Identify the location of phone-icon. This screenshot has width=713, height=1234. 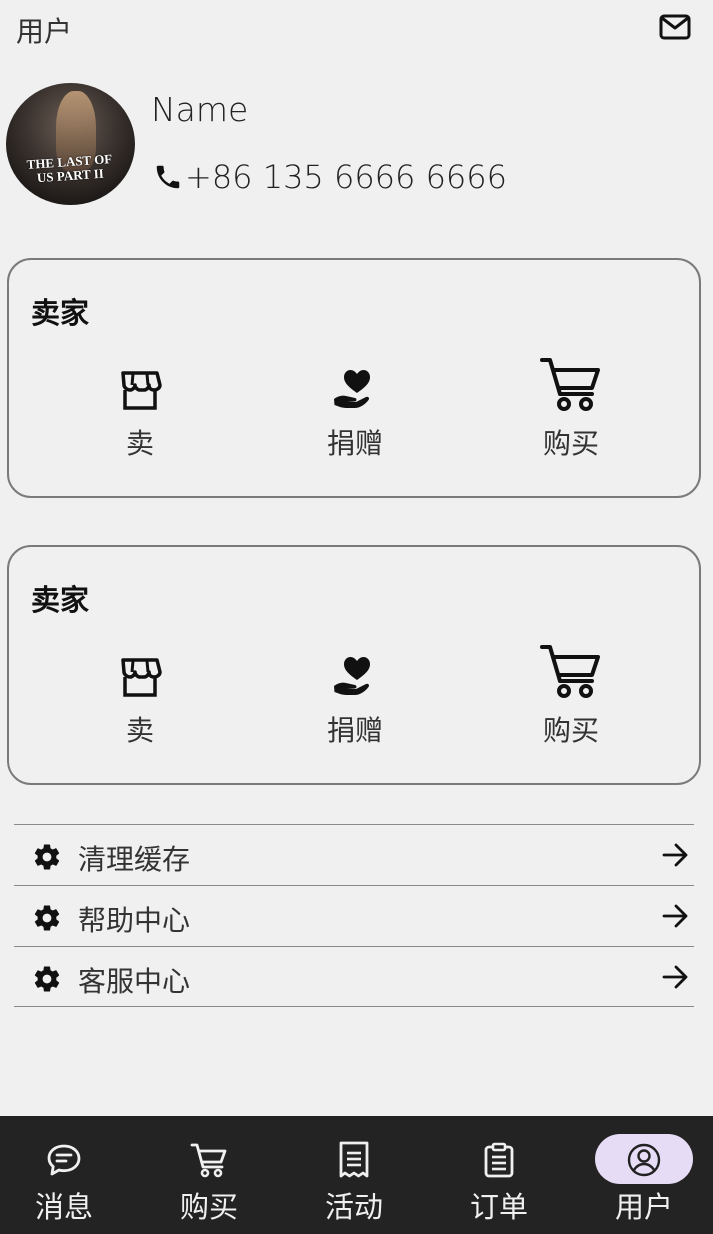
(168, 177).